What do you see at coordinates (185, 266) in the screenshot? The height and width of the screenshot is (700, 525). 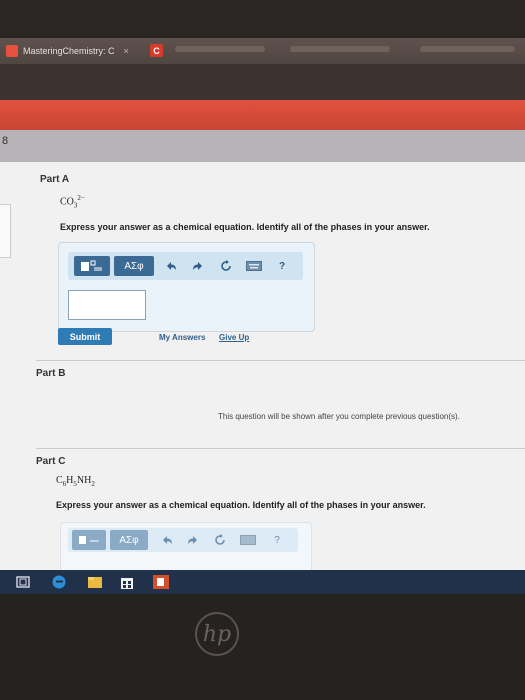 I see `part-a-editor-toolbar: ΑΣφ ?` at bounding box center [185, 266].